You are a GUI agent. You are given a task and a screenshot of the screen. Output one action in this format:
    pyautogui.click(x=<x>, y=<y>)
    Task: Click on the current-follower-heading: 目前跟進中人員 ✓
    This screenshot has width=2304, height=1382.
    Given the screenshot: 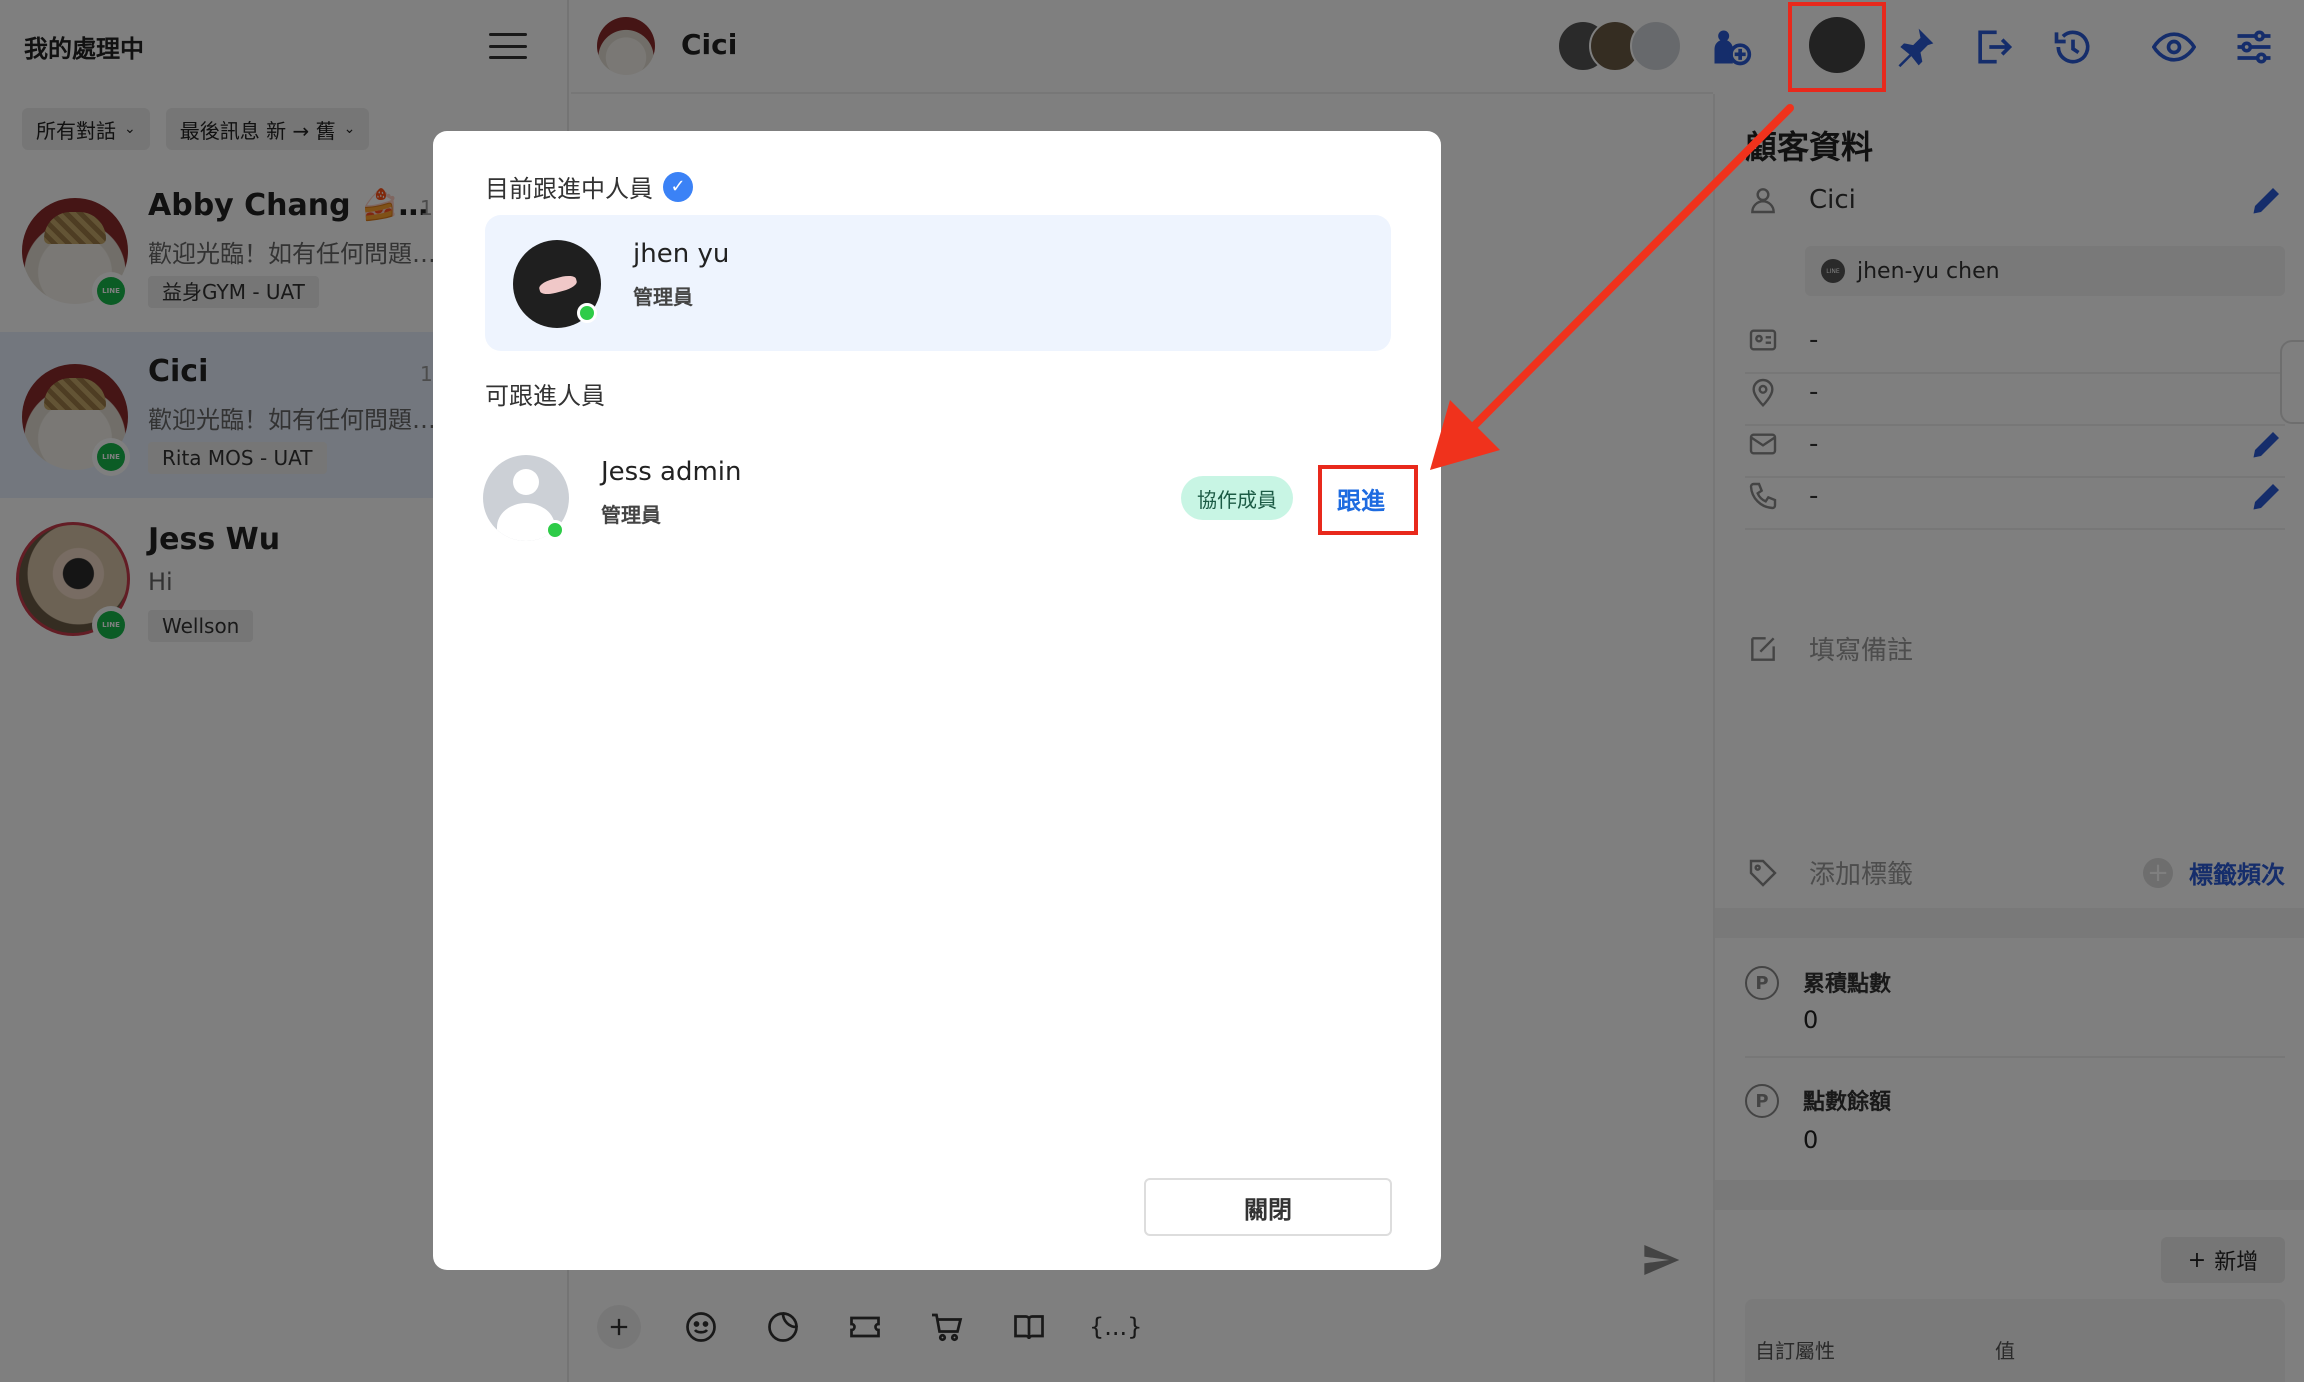 What is the action you would take?
    pyautogui.click(x=589, y=186)
    